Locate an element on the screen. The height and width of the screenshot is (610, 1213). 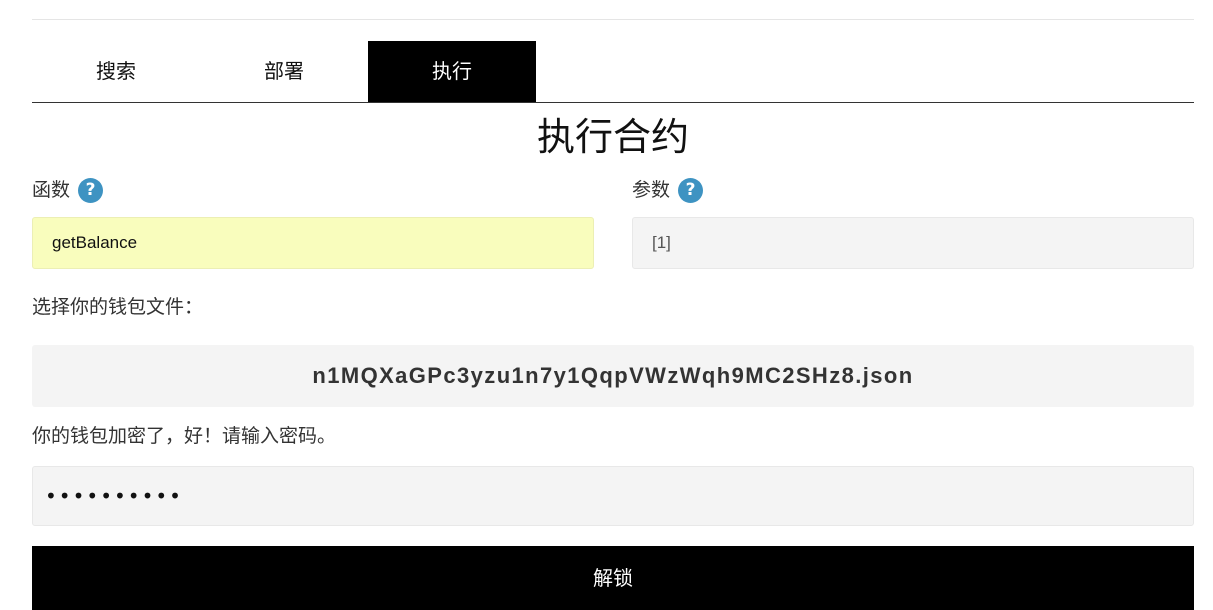
password-input is located at coordinates (613, 496).